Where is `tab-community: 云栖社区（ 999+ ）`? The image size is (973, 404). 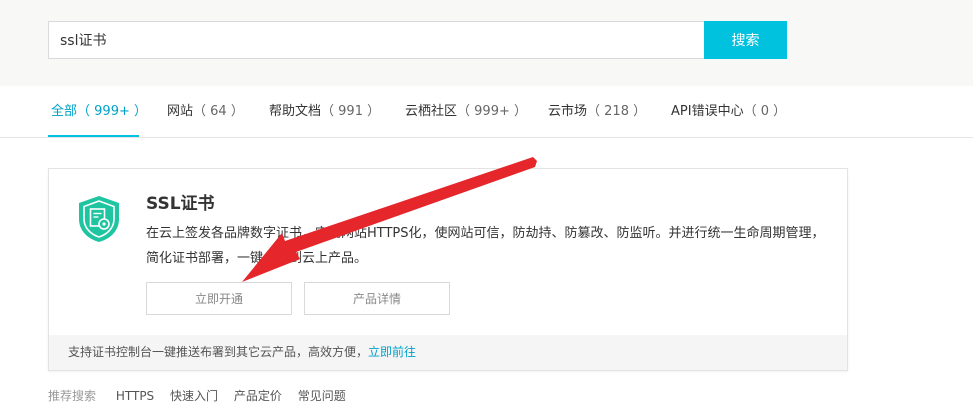
tab-community: 云栖社区（ 999+ ） is located at coordinates (466, 111).